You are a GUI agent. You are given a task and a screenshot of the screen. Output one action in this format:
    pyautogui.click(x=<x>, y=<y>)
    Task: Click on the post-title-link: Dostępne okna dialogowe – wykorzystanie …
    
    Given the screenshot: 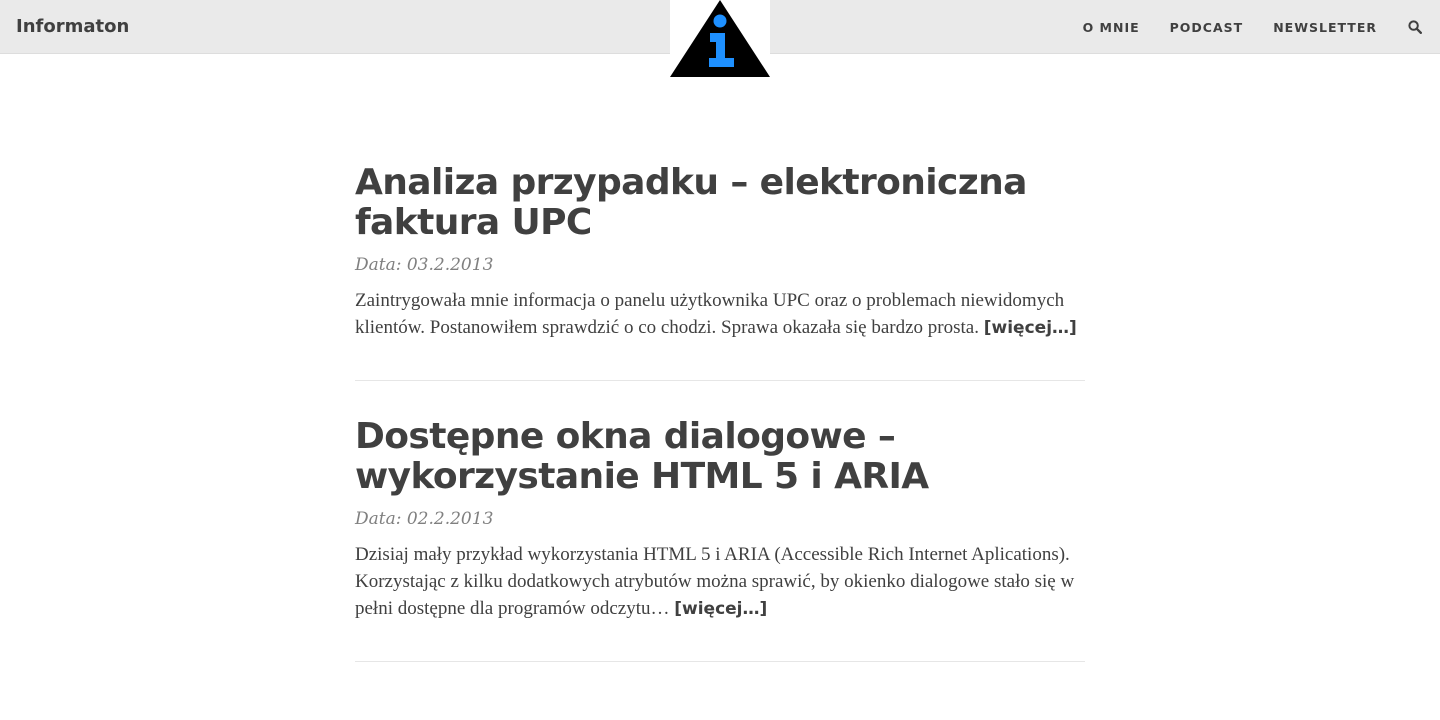 What is the action you would take?
    pyautogui.click(x=720, y=457)
    